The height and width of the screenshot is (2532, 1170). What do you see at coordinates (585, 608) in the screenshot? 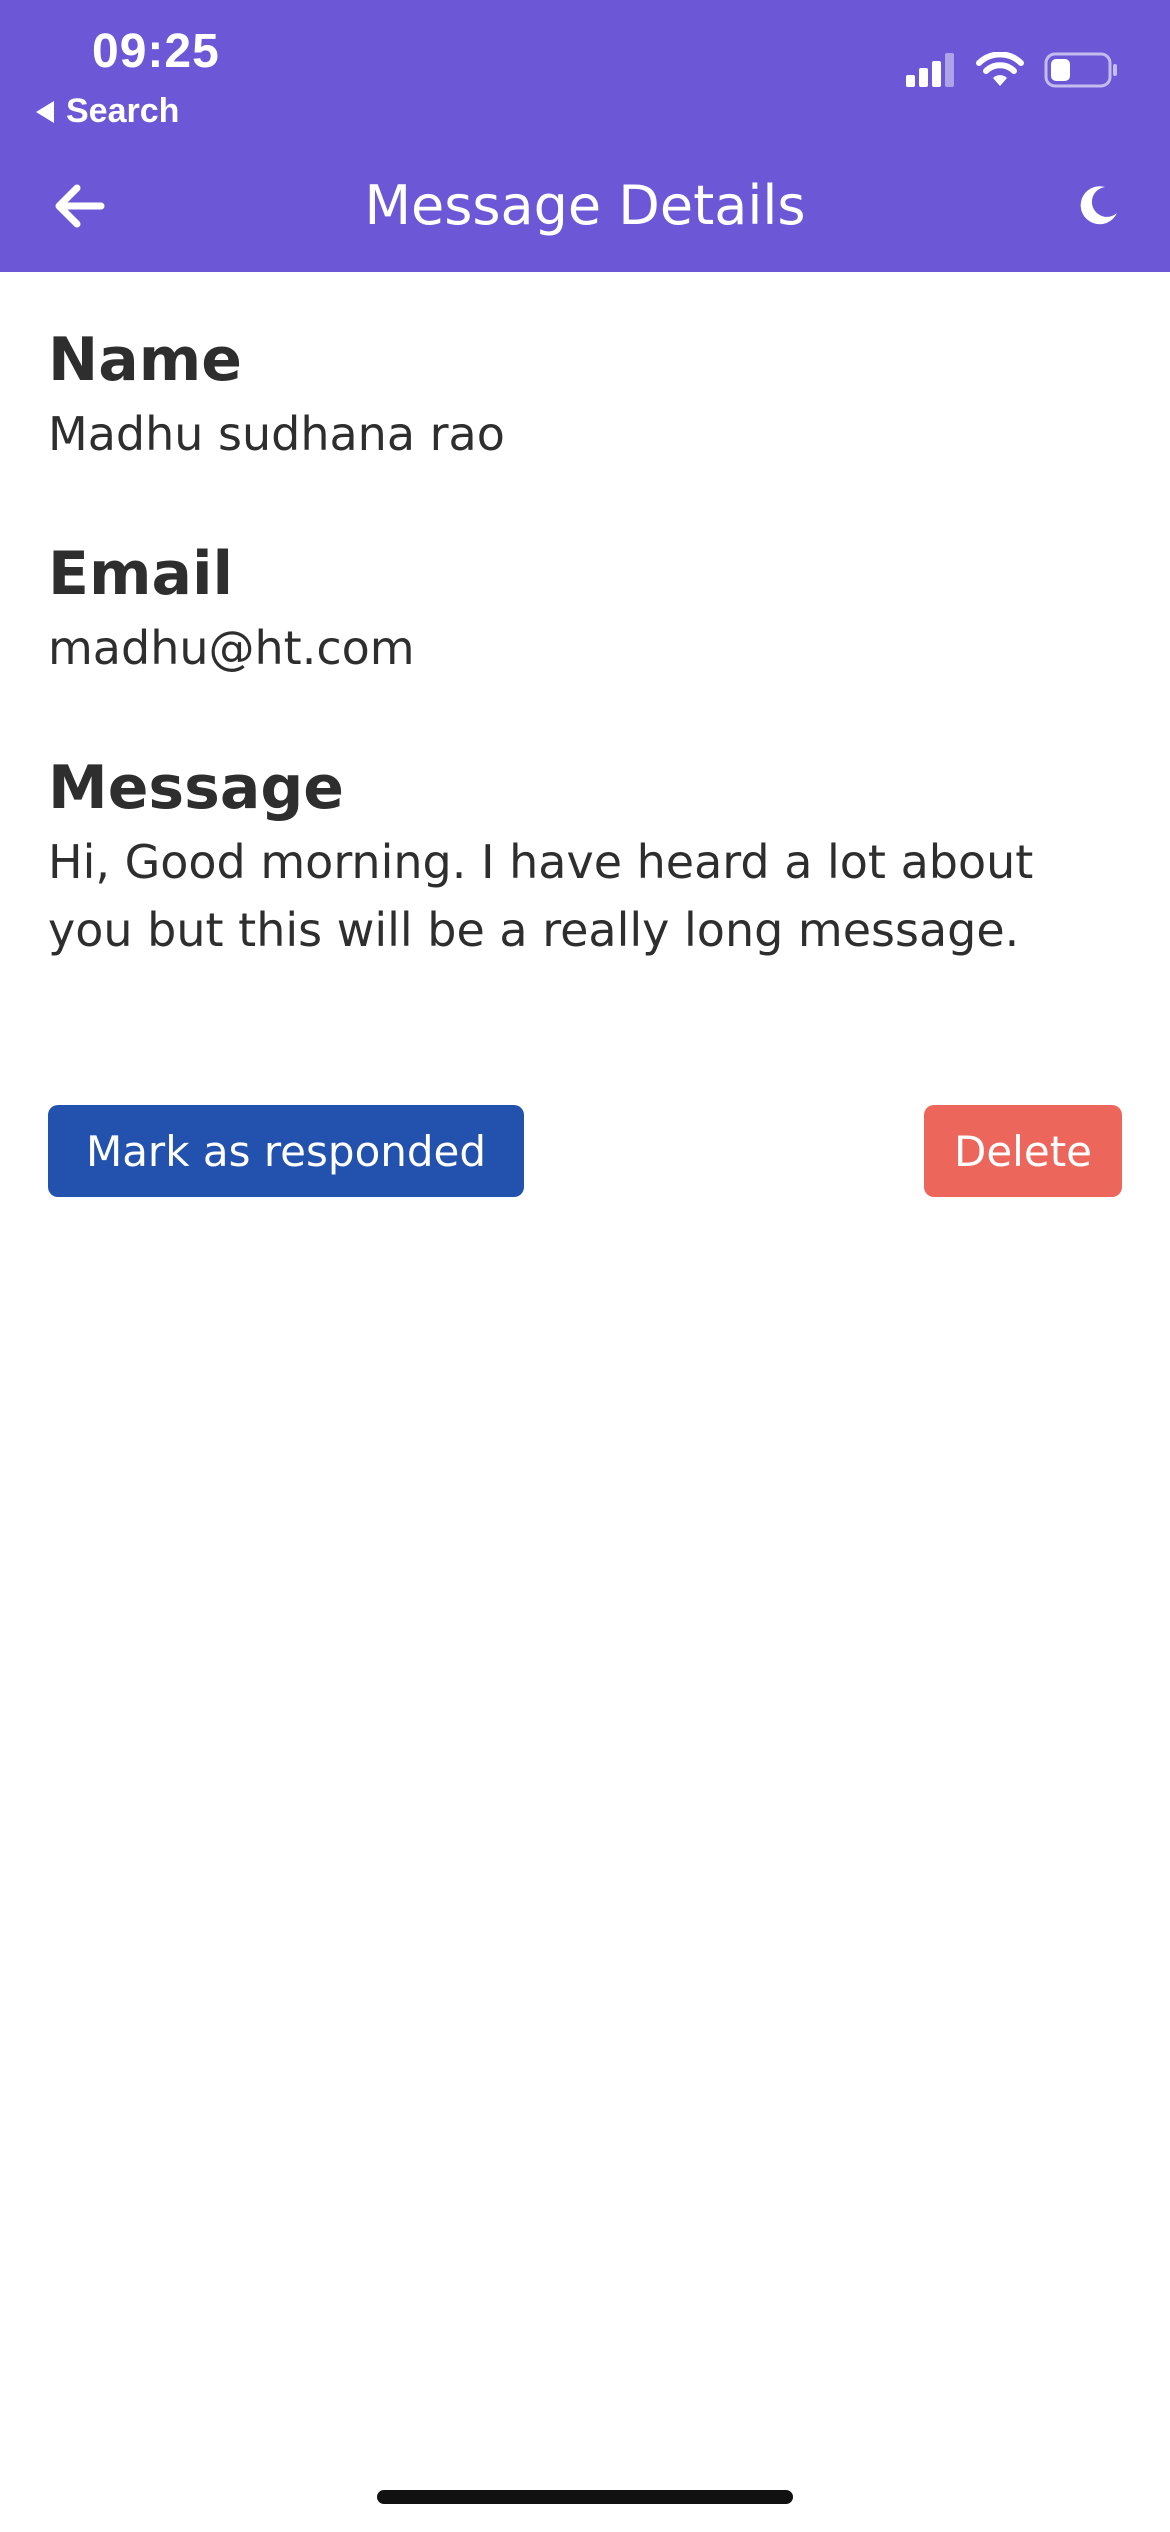
I see `email-field: Email madhu@ht.com` at bounding box center [585, 608].